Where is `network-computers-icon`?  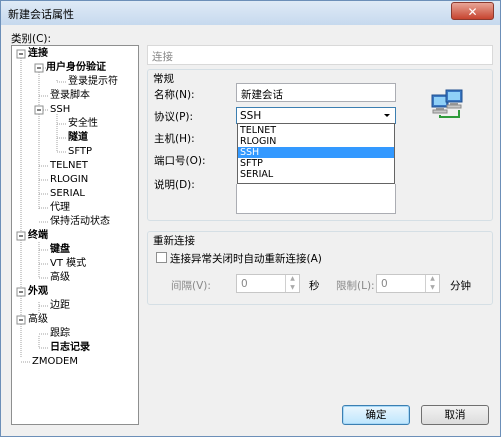 network-computers-icon is located at coordinates (447, 103).